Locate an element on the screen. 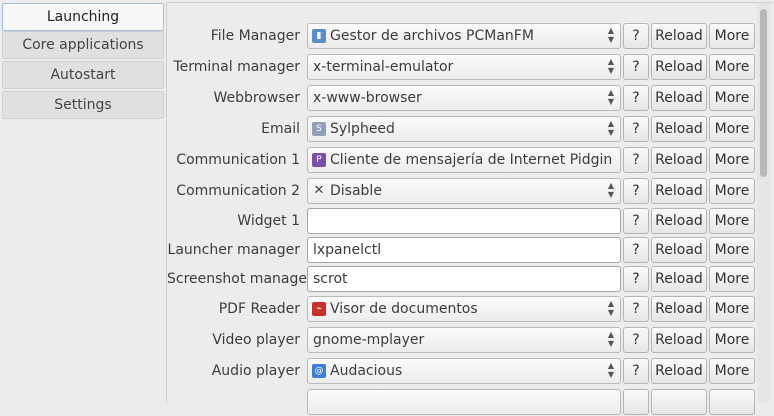  row-label: File Manager is located at coordinates (255, 36).